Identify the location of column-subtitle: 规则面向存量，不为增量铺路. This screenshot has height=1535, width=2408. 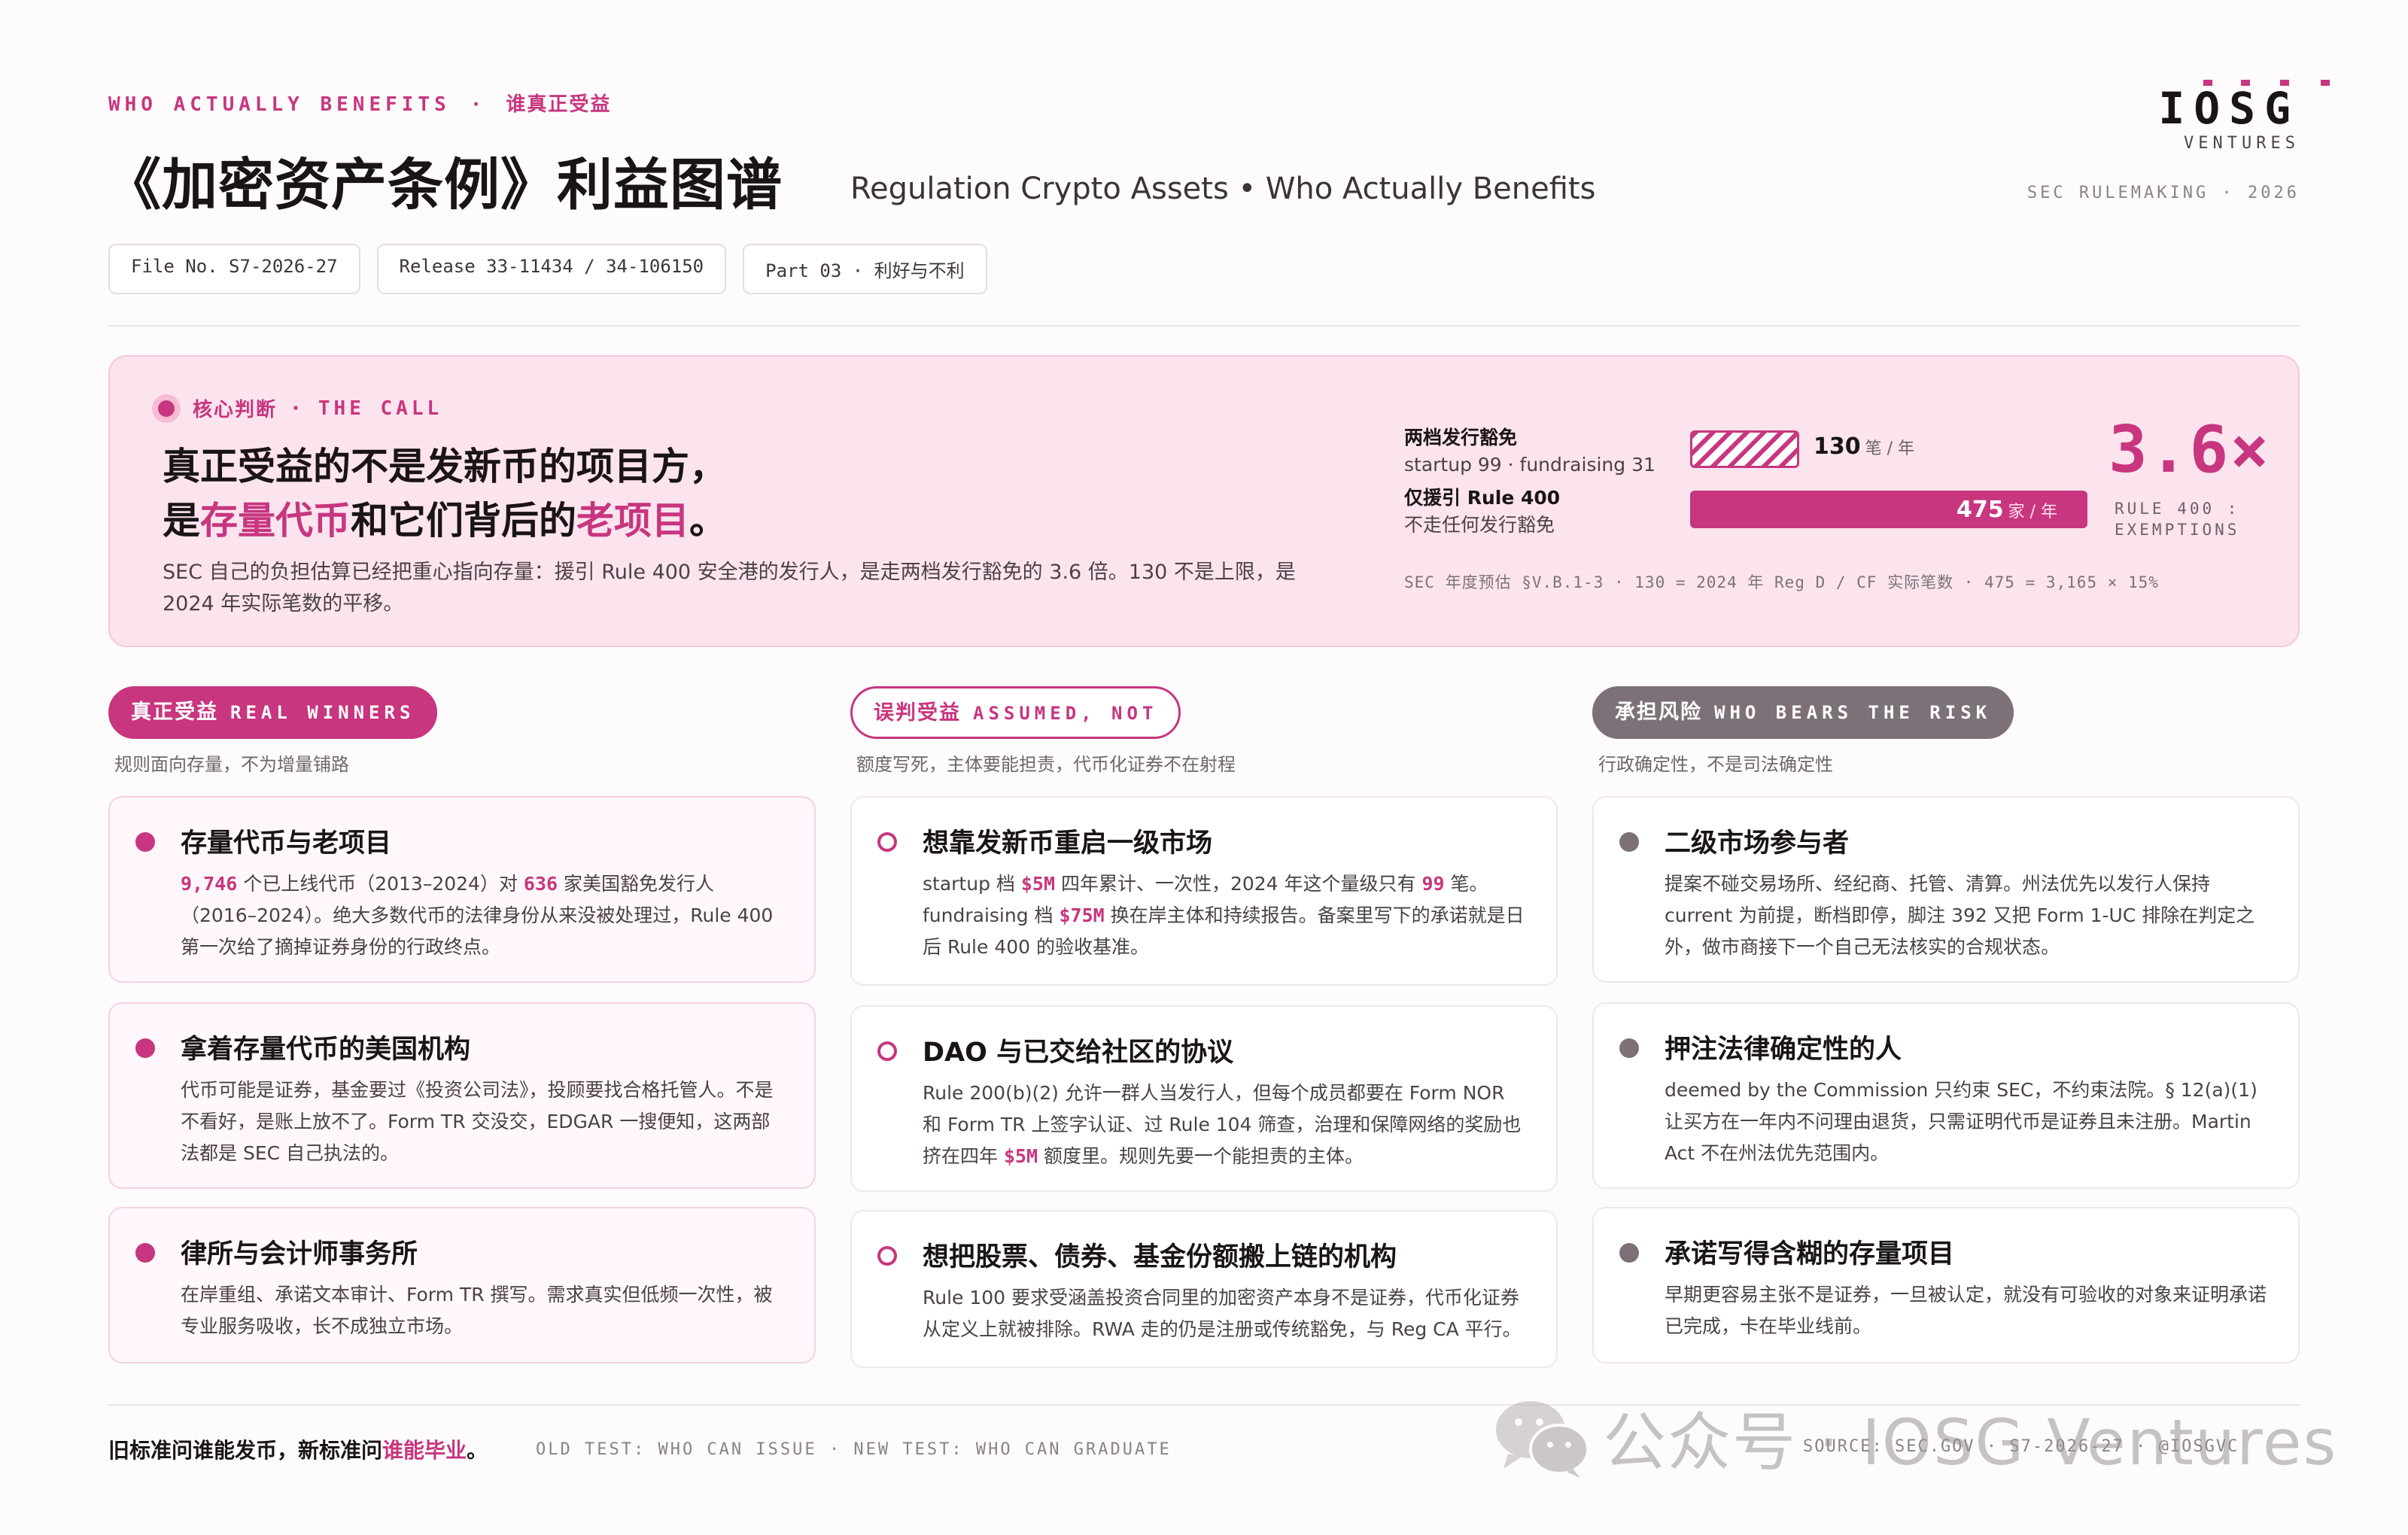
(231, 764).